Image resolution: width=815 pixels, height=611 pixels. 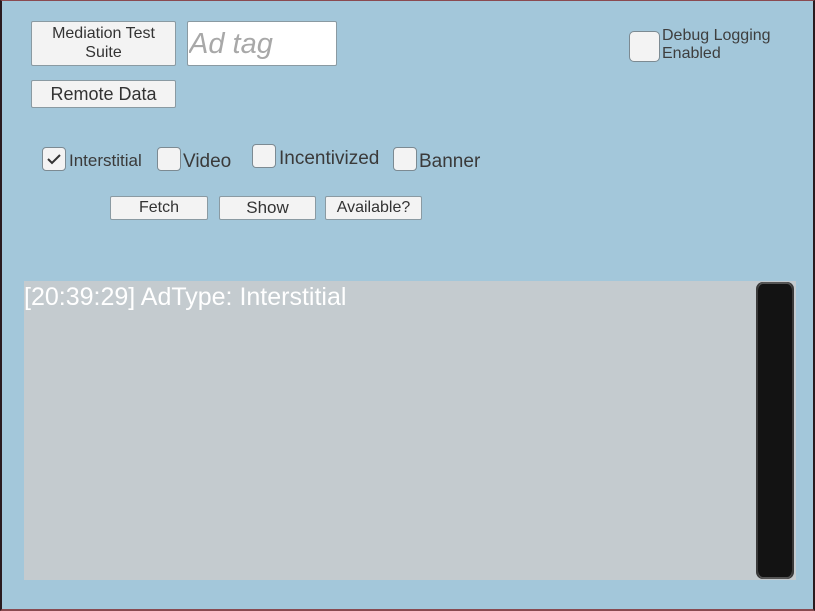 I want to click on log-scrollbar-thumb, so click(x=775, y=430).